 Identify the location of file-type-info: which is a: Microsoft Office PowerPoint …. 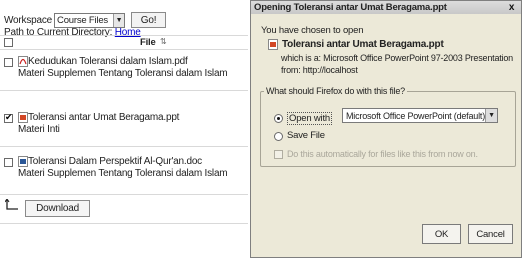
(397, 58).